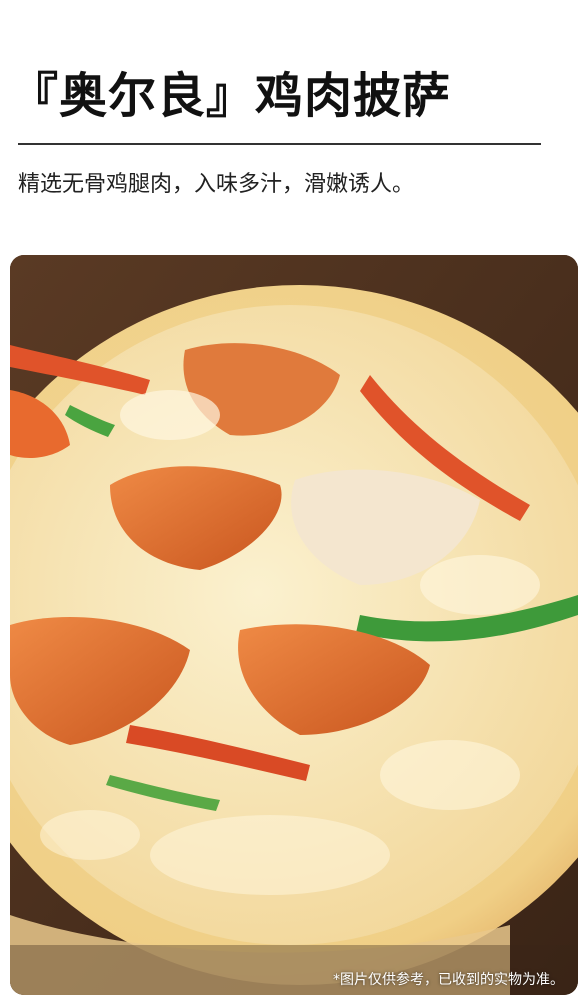 The height and width of the screenshot is (1000, 588). I want to click on product-title: 『奥尔良』鸡肉披萨, so click(231, 96).